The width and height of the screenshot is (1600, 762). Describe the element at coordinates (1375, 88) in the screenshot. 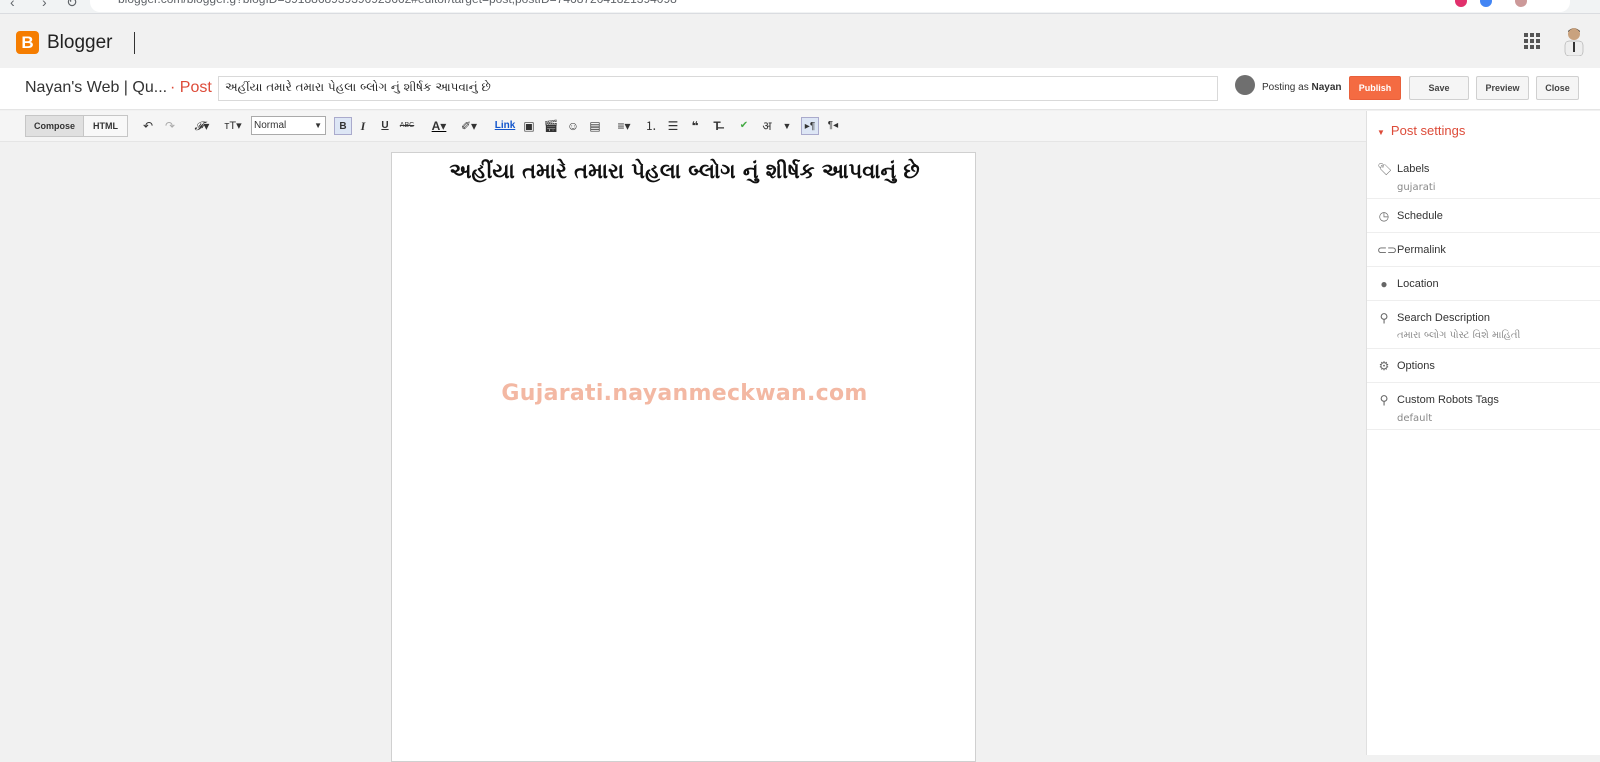

I see `publish-button: Publish` at that location.